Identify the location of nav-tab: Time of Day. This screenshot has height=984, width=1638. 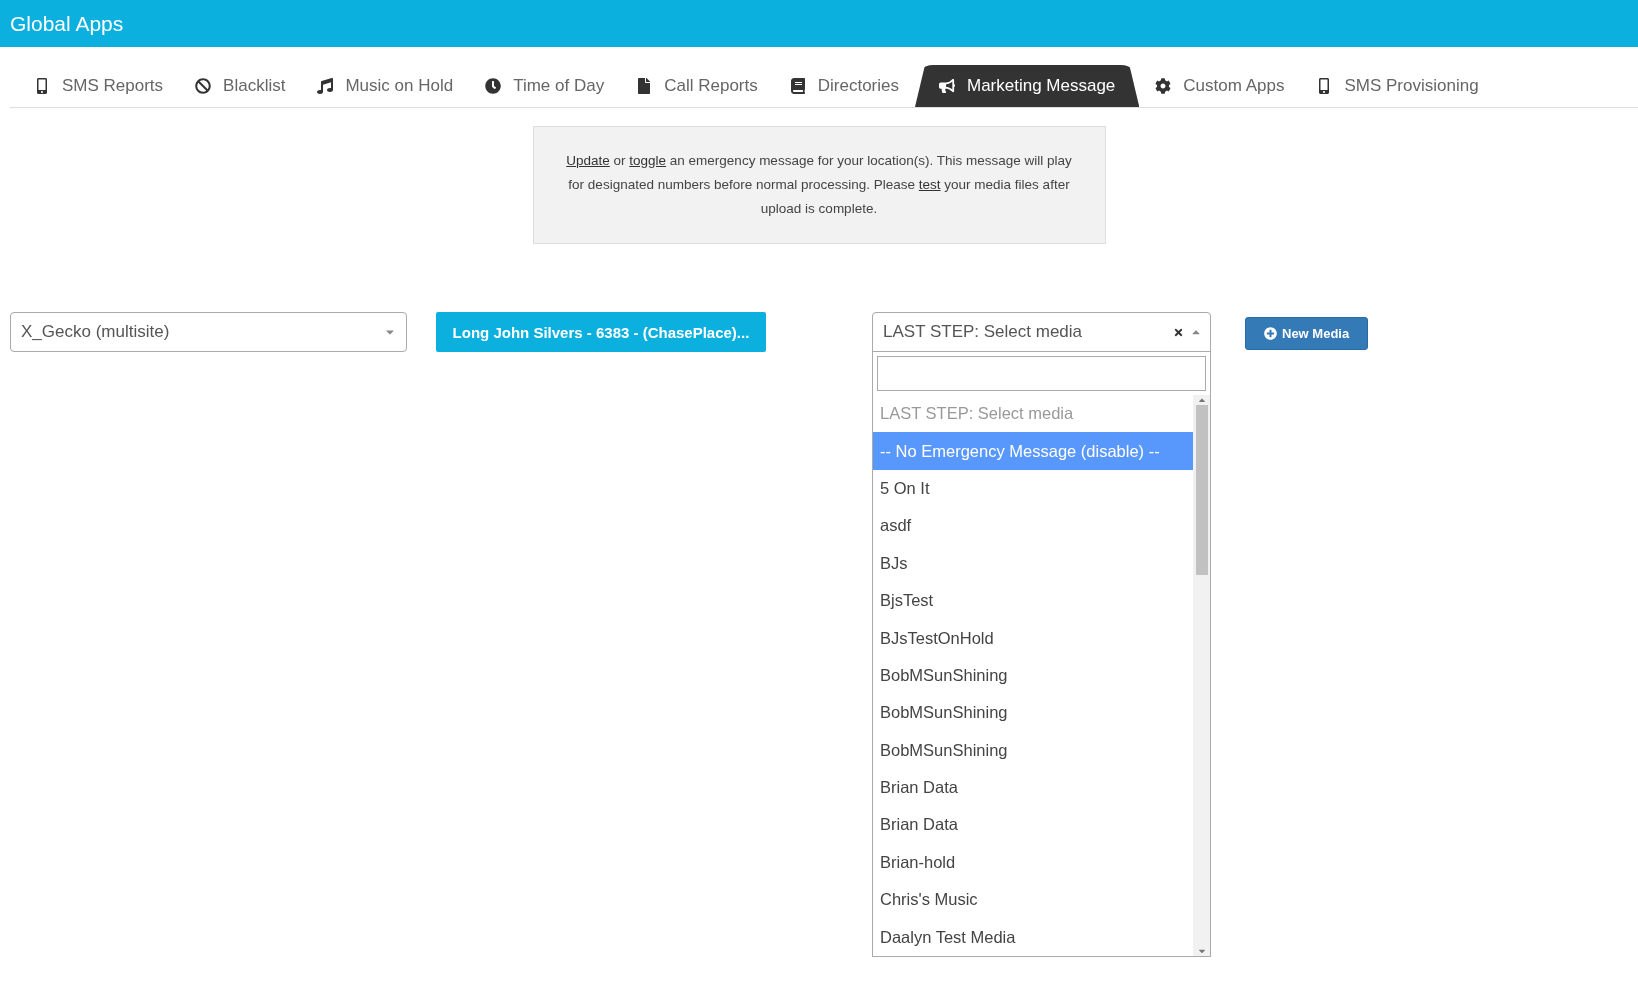
(545, 86).